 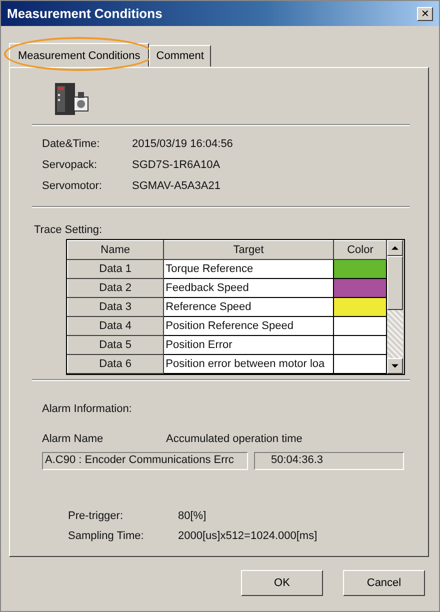 I want to click on field-value: 2015/03/19 16:04:56, so click(x=183, y=144).